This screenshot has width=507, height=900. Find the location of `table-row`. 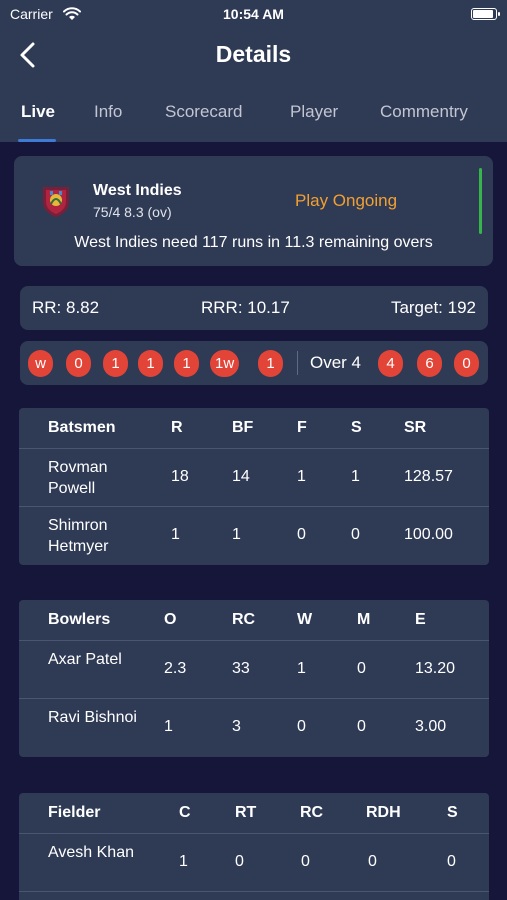

table-row is located at coordinates (254, 895).